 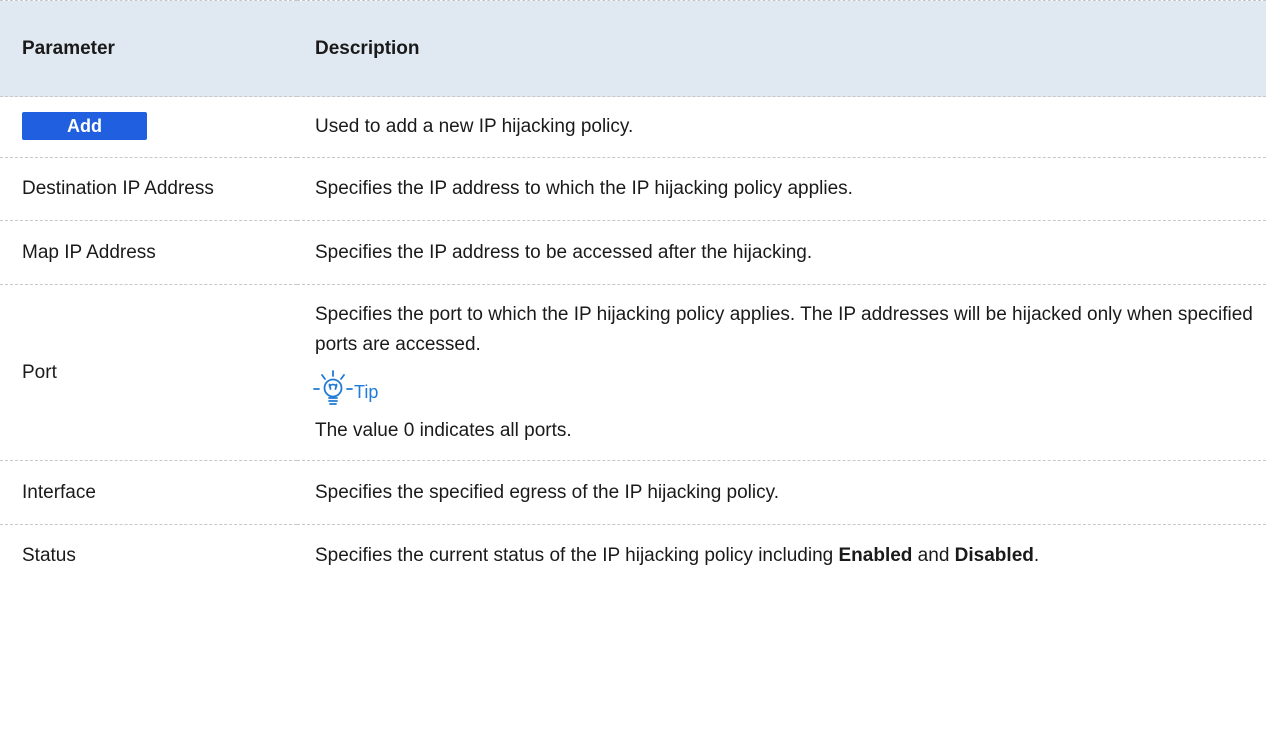 What do you see at coordinates (148, 252) in the screenshot?
I see `param-map-ip: Map IP Address` at bounding box center [148, 252].